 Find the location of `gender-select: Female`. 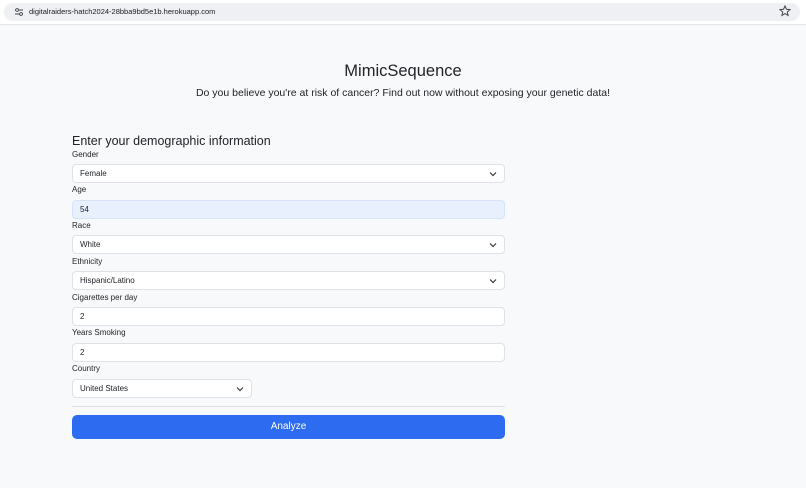

gender-select: Female is located at coordinates (288, 173).